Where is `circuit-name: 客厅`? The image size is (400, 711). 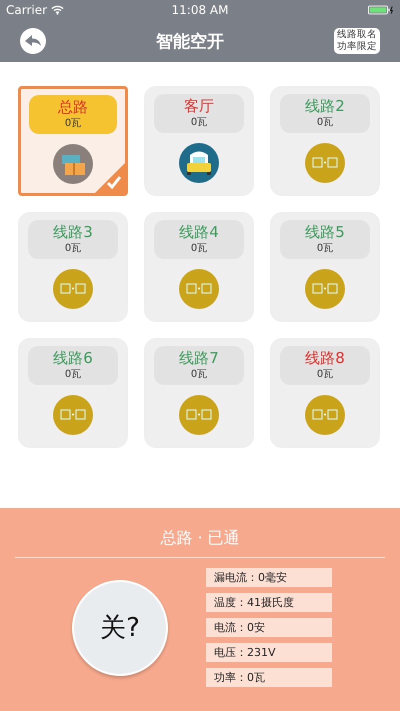
circuit-name: 客厅 is located at coordinates (199, 106).